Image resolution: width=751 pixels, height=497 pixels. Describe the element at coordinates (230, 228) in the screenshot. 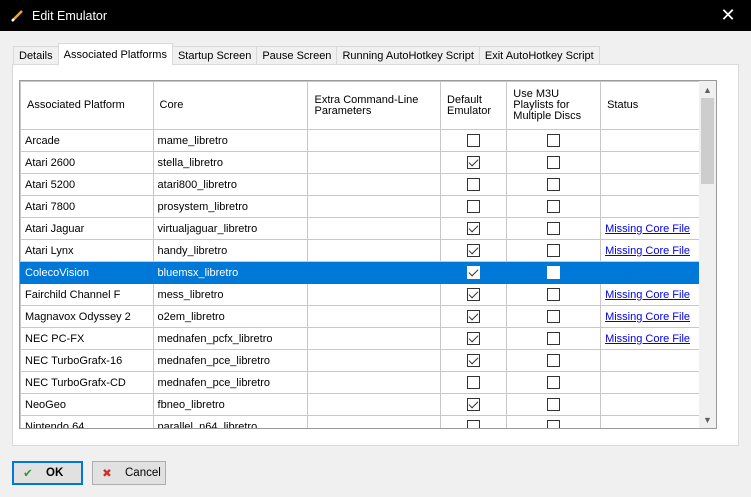

I see `core-cell: virtualjaguar_libretro` at that location.